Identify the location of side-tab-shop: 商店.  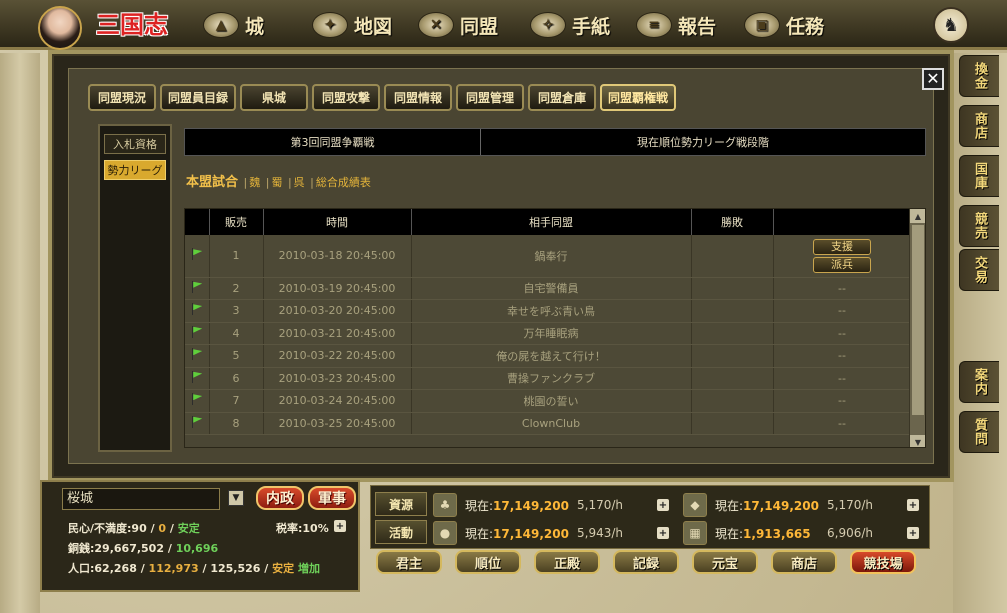
(979, 126).